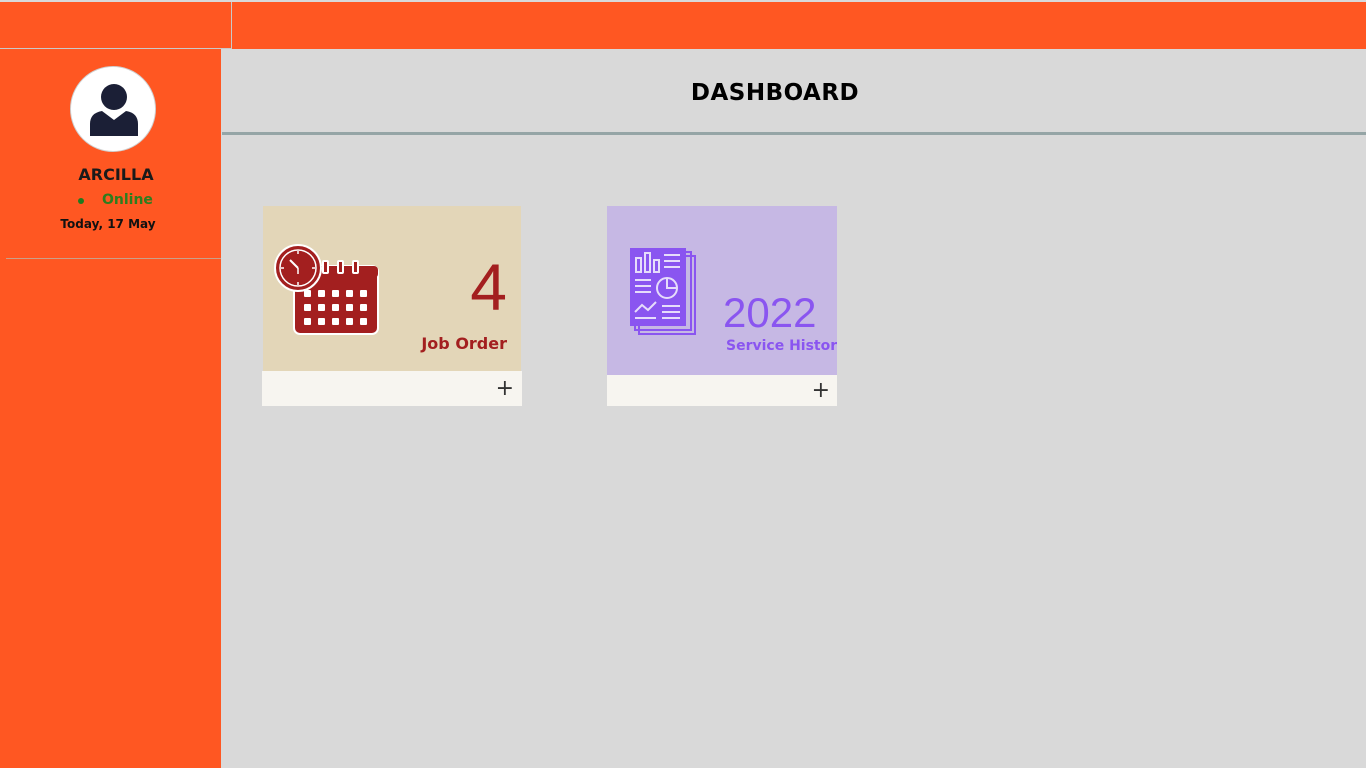  I want to click on current-date: Today, 17 May, so click(108, 224).